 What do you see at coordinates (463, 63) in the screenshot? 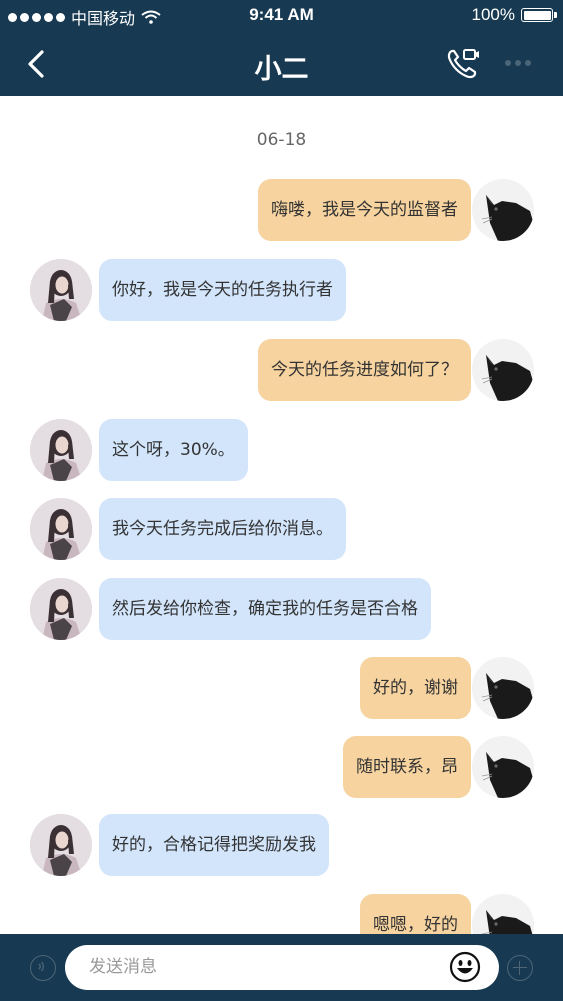
I see `phone-video-icon` at bounding box center [463, 63].